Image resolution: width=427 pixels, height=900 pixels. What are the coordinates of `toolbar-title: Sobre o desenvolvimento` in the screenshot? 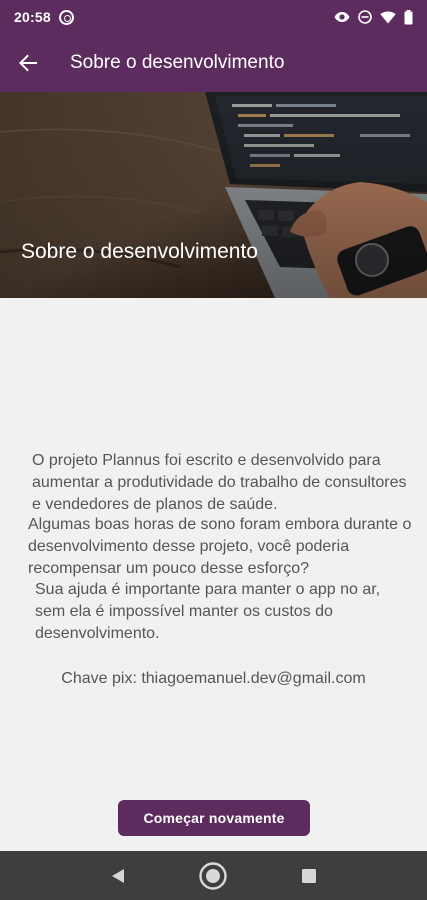 It's located at (177, 62).